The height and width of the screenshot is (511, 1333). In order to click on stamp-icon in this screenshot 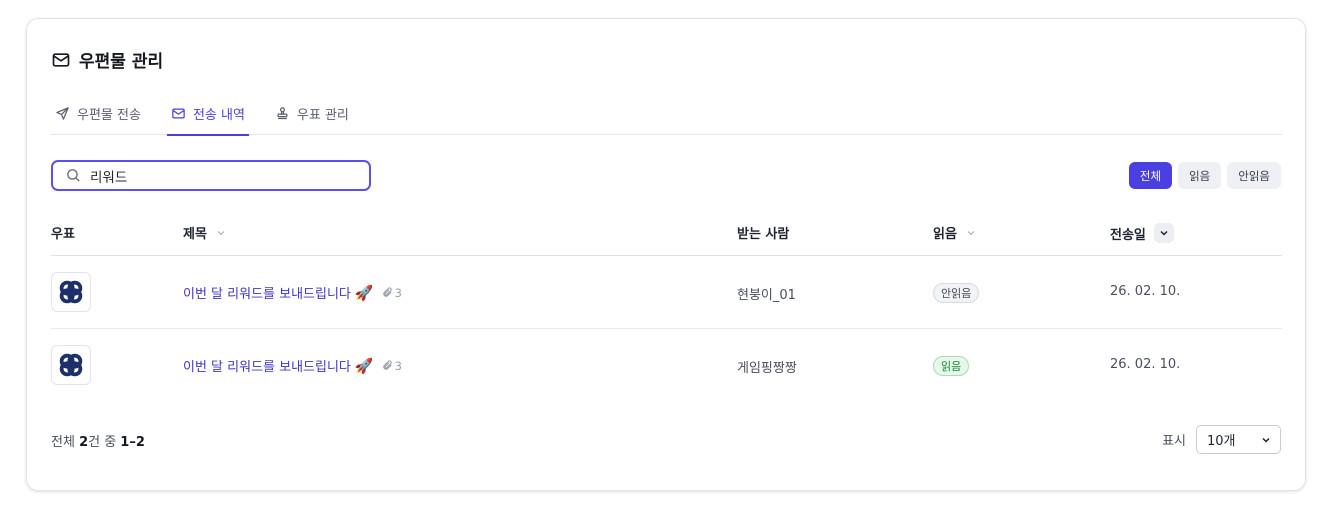, I will do `click(282, 112)`.